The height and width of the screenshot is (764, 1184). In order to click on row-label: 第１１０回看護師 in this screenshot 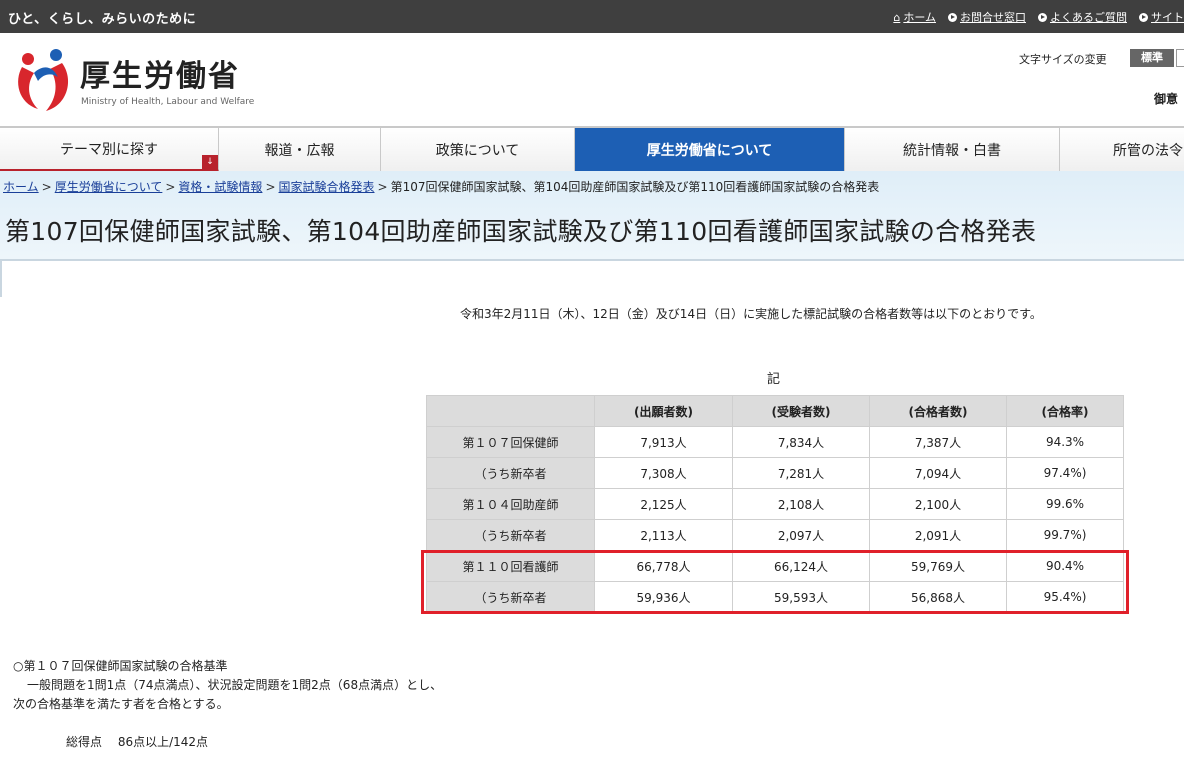, I will do `click(510, 566)`.